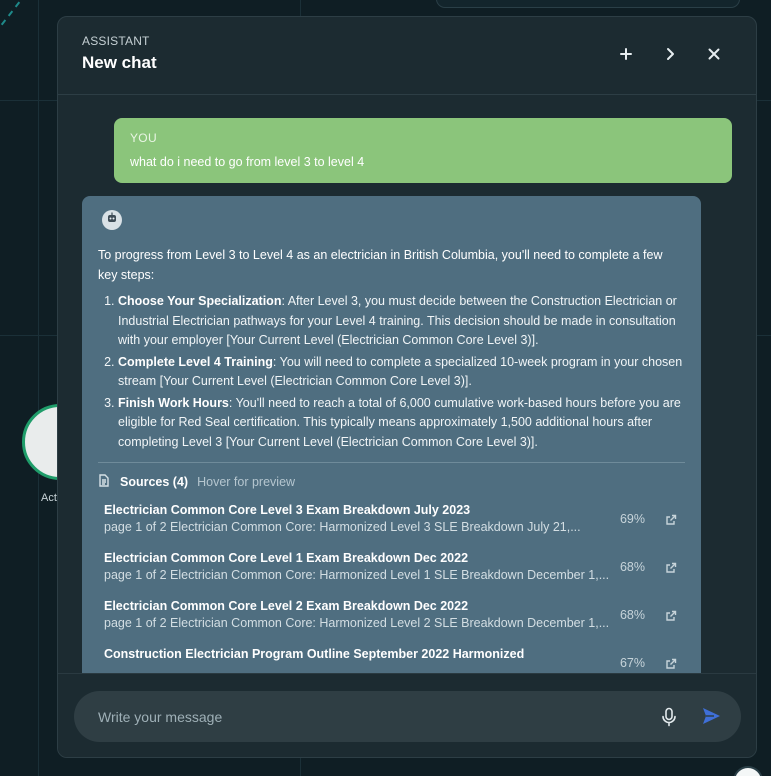 The height and width of the screenshot is (776, 771). What do you see at coordinates (109, 482) in the screenshot?
I see `document-icon` at bounding box center [109, 482].